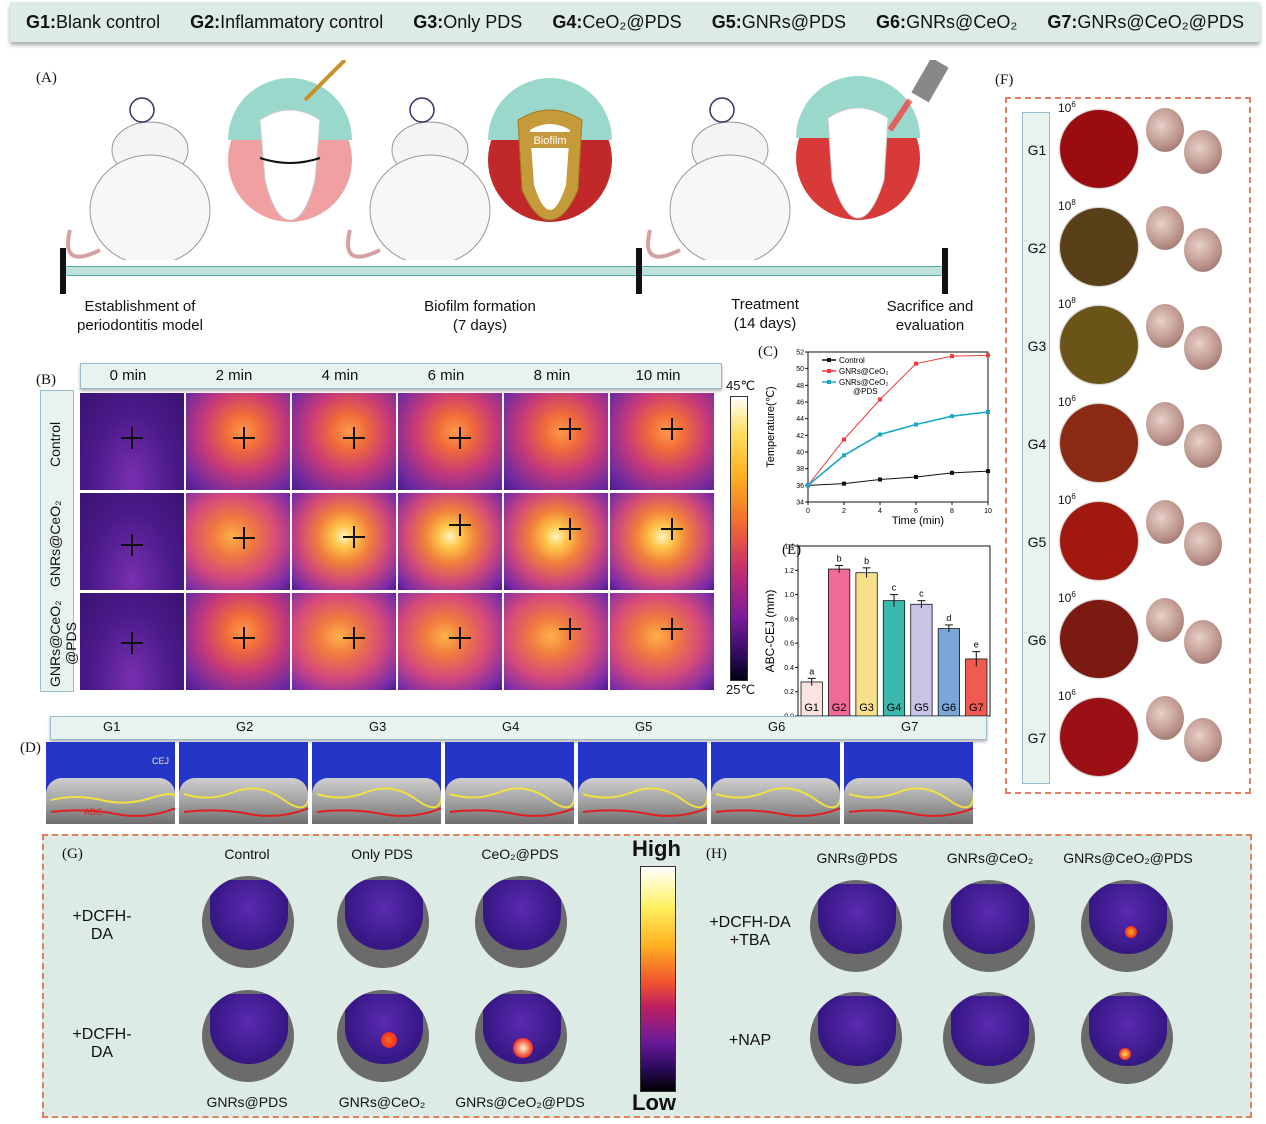  Describe the element at coordinates (770, 631) in the screenshot. I see `chart-e-ylabel: ABC-CEJ (mm)` at that location.